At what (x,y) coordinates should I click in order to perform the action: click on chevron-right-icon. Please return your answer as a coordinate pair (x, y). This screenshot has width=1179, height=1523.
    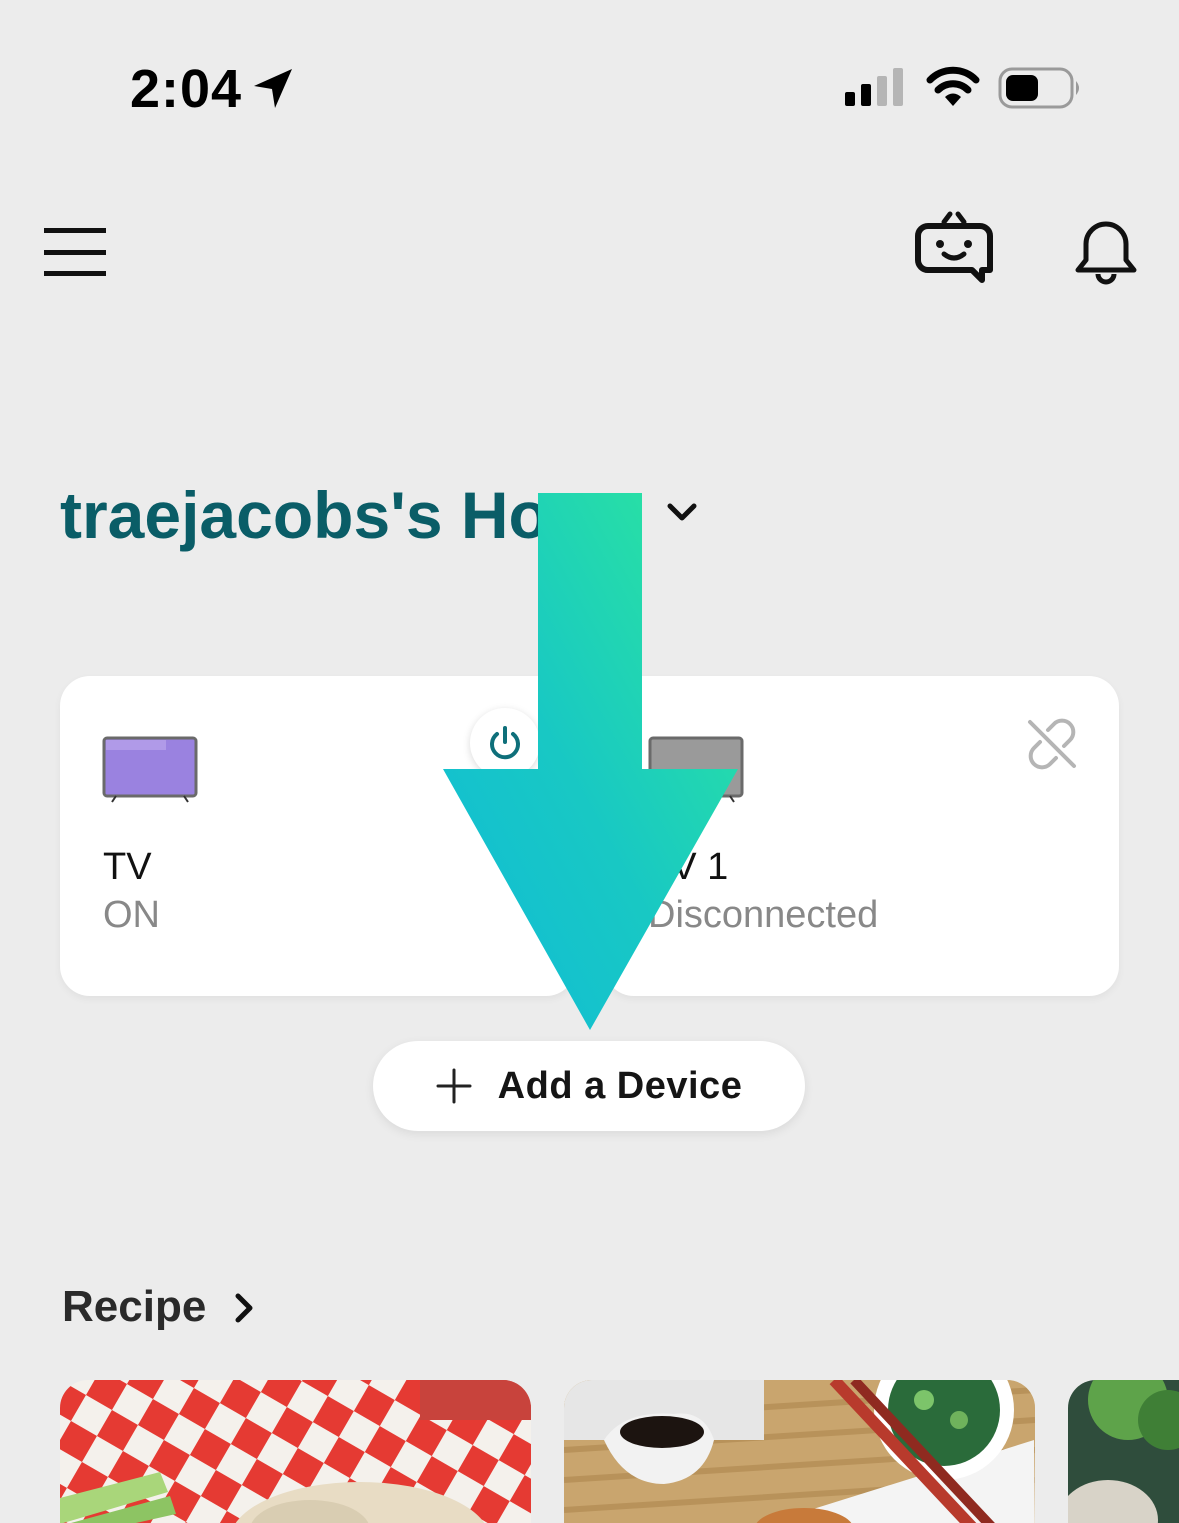
    Looking at the image, I should click on (245, 1308).